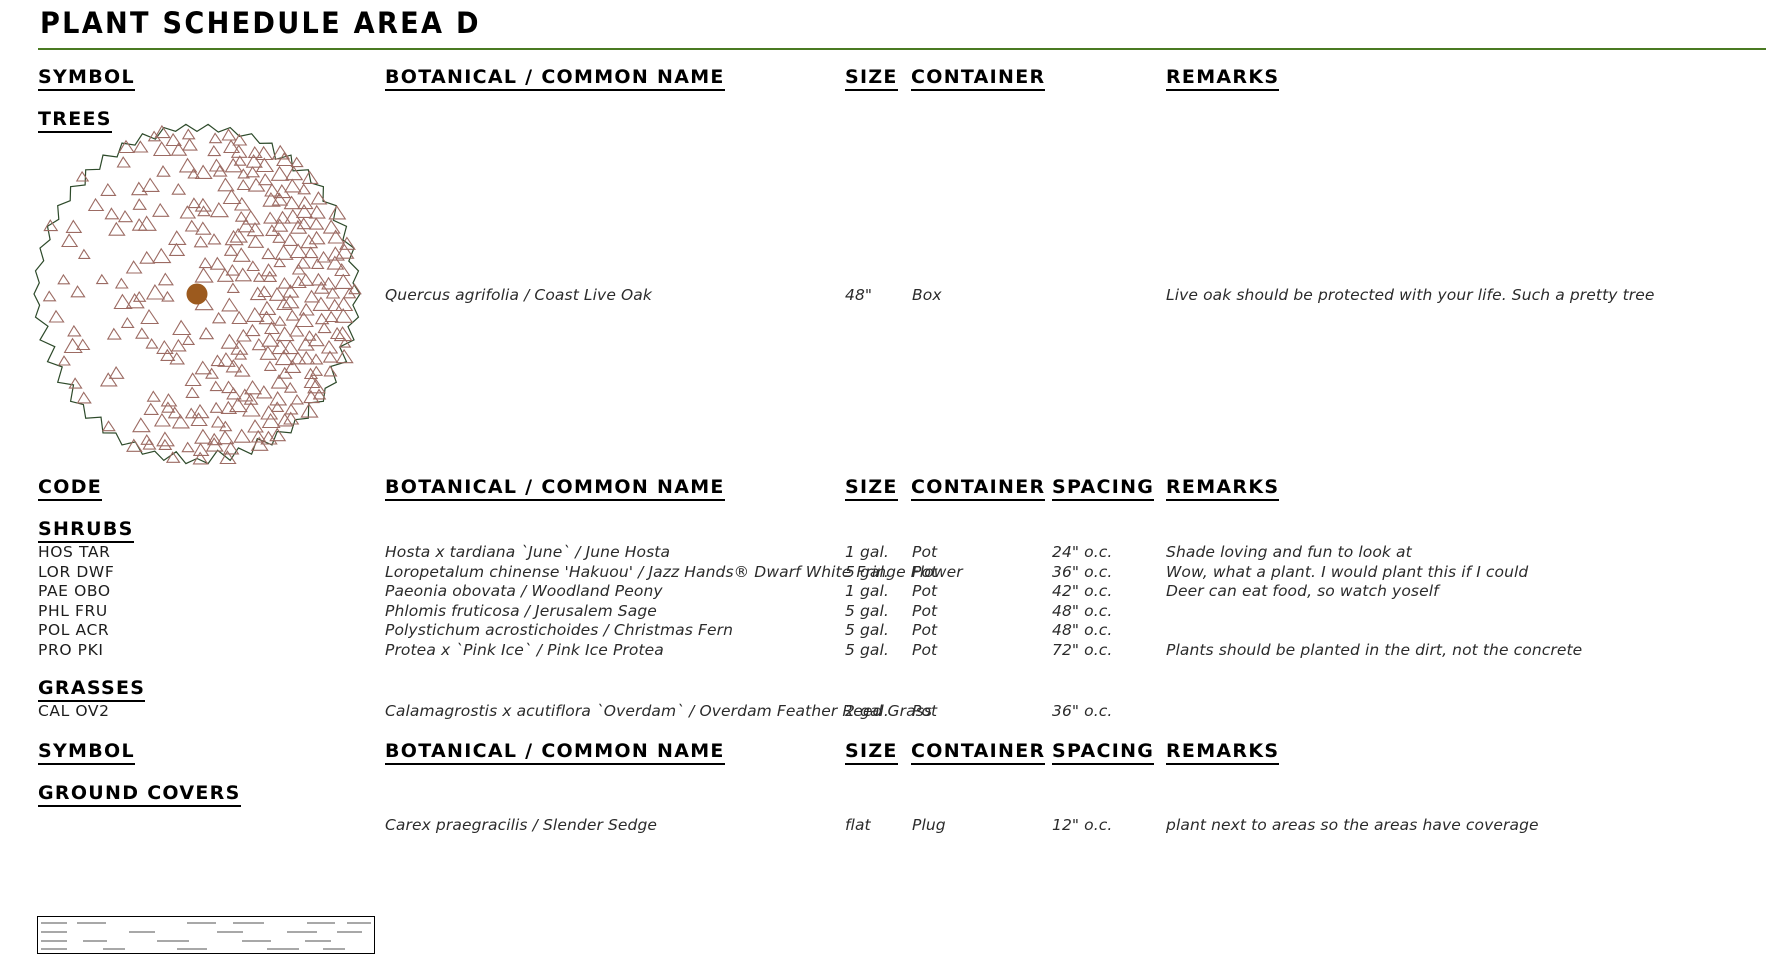 This screenshot has height=978, width=1774. Describe the element at coordinates (206, 935) in the screenshot. I see `ground-cover-symbol-carex-praegracilis` at that location.